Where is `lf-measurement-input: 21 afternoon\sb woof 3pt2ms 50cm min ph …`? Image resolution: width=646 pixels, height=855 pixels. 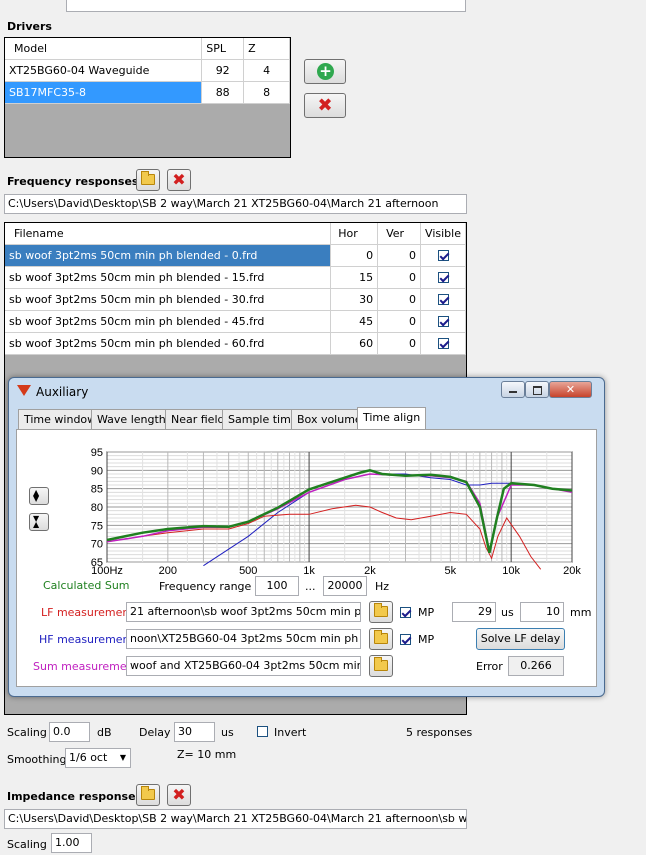 lf-measurement-input: 21 afternoon\sb woof 3pt2ms 50cm min ph … is located at coordinates (243, 612).